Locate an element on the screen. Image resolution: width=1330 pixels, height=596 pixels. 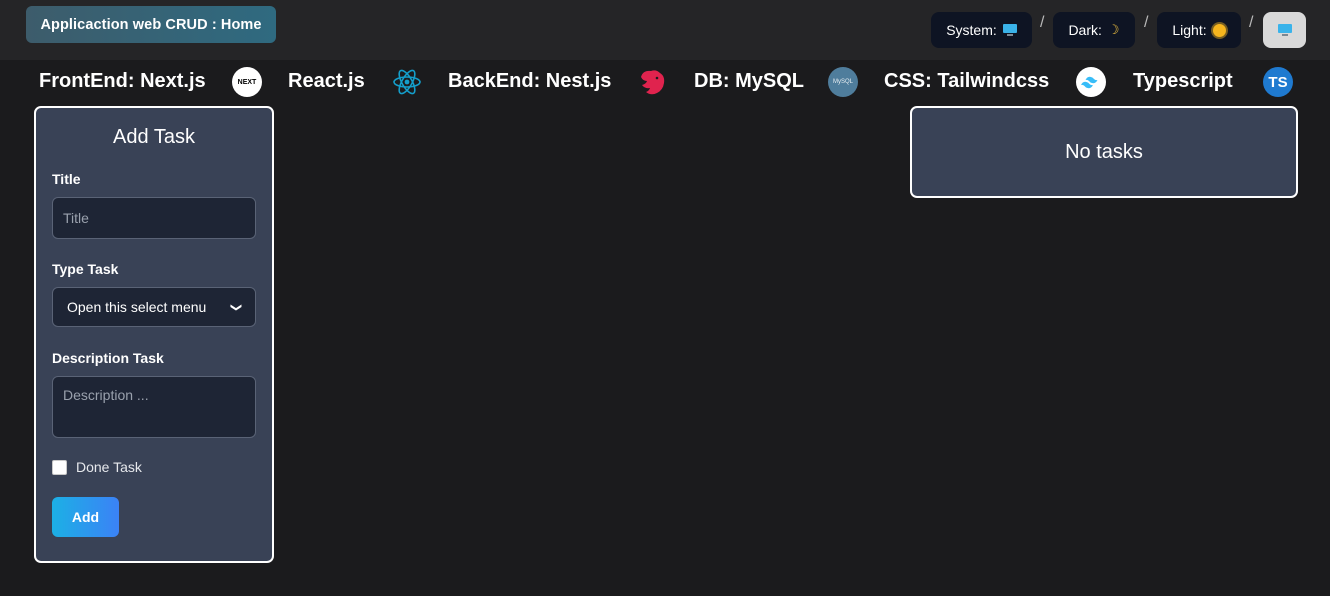
description-label: Description Task is located at coordinates (108, 358).